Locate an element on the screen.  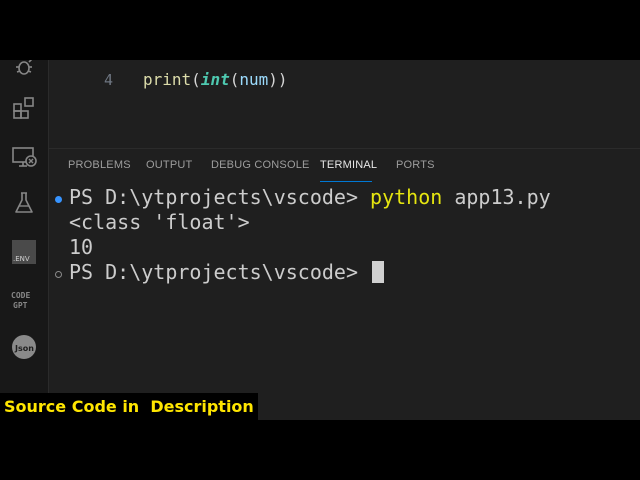
letterbox-top is located at coordinates (320, 30).